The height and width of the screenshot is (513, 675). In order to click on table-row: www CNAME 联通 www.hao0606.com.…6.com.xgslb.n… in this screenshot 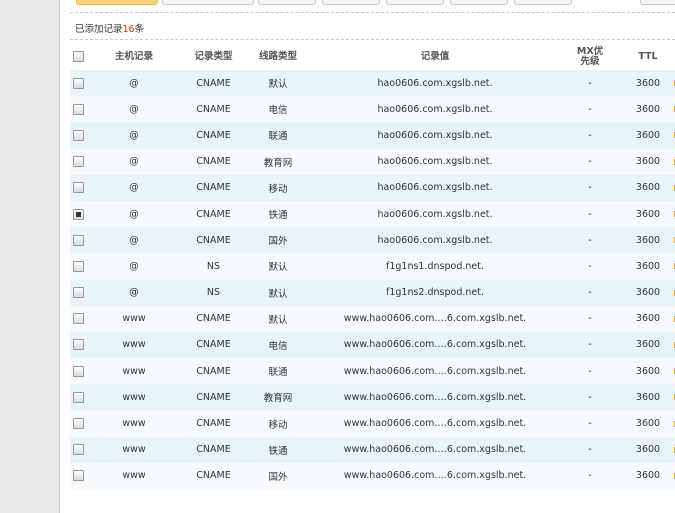, I will do `click(372, 371)`.